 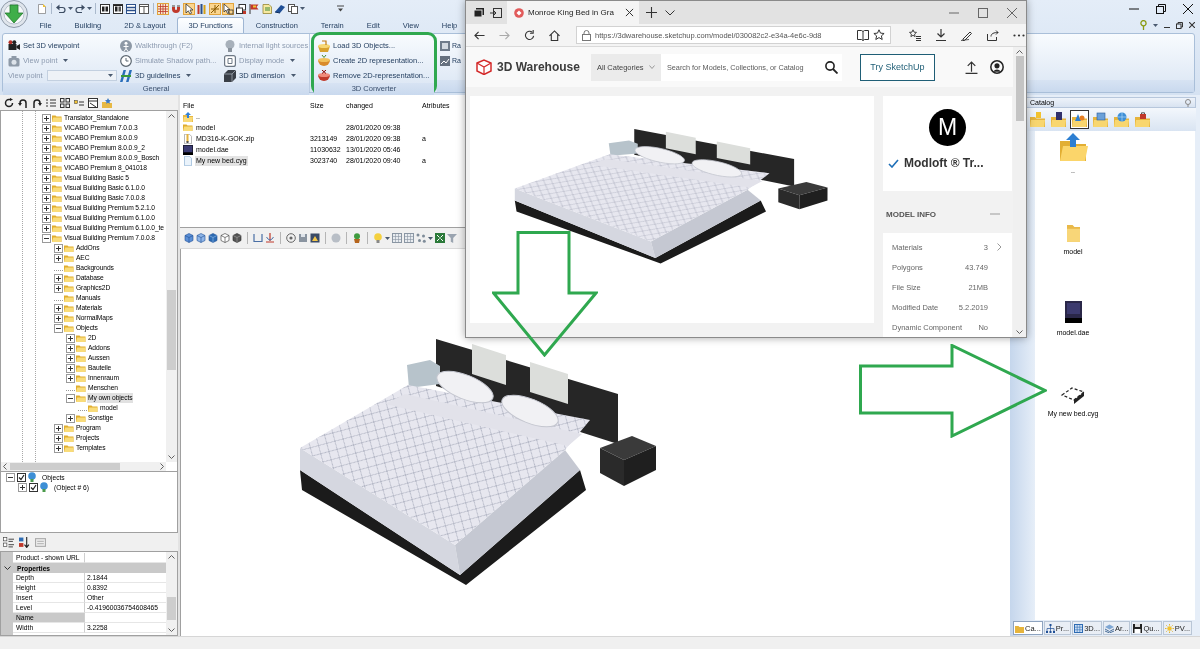 I want to click on search-icon, so click(x=831, y=67).